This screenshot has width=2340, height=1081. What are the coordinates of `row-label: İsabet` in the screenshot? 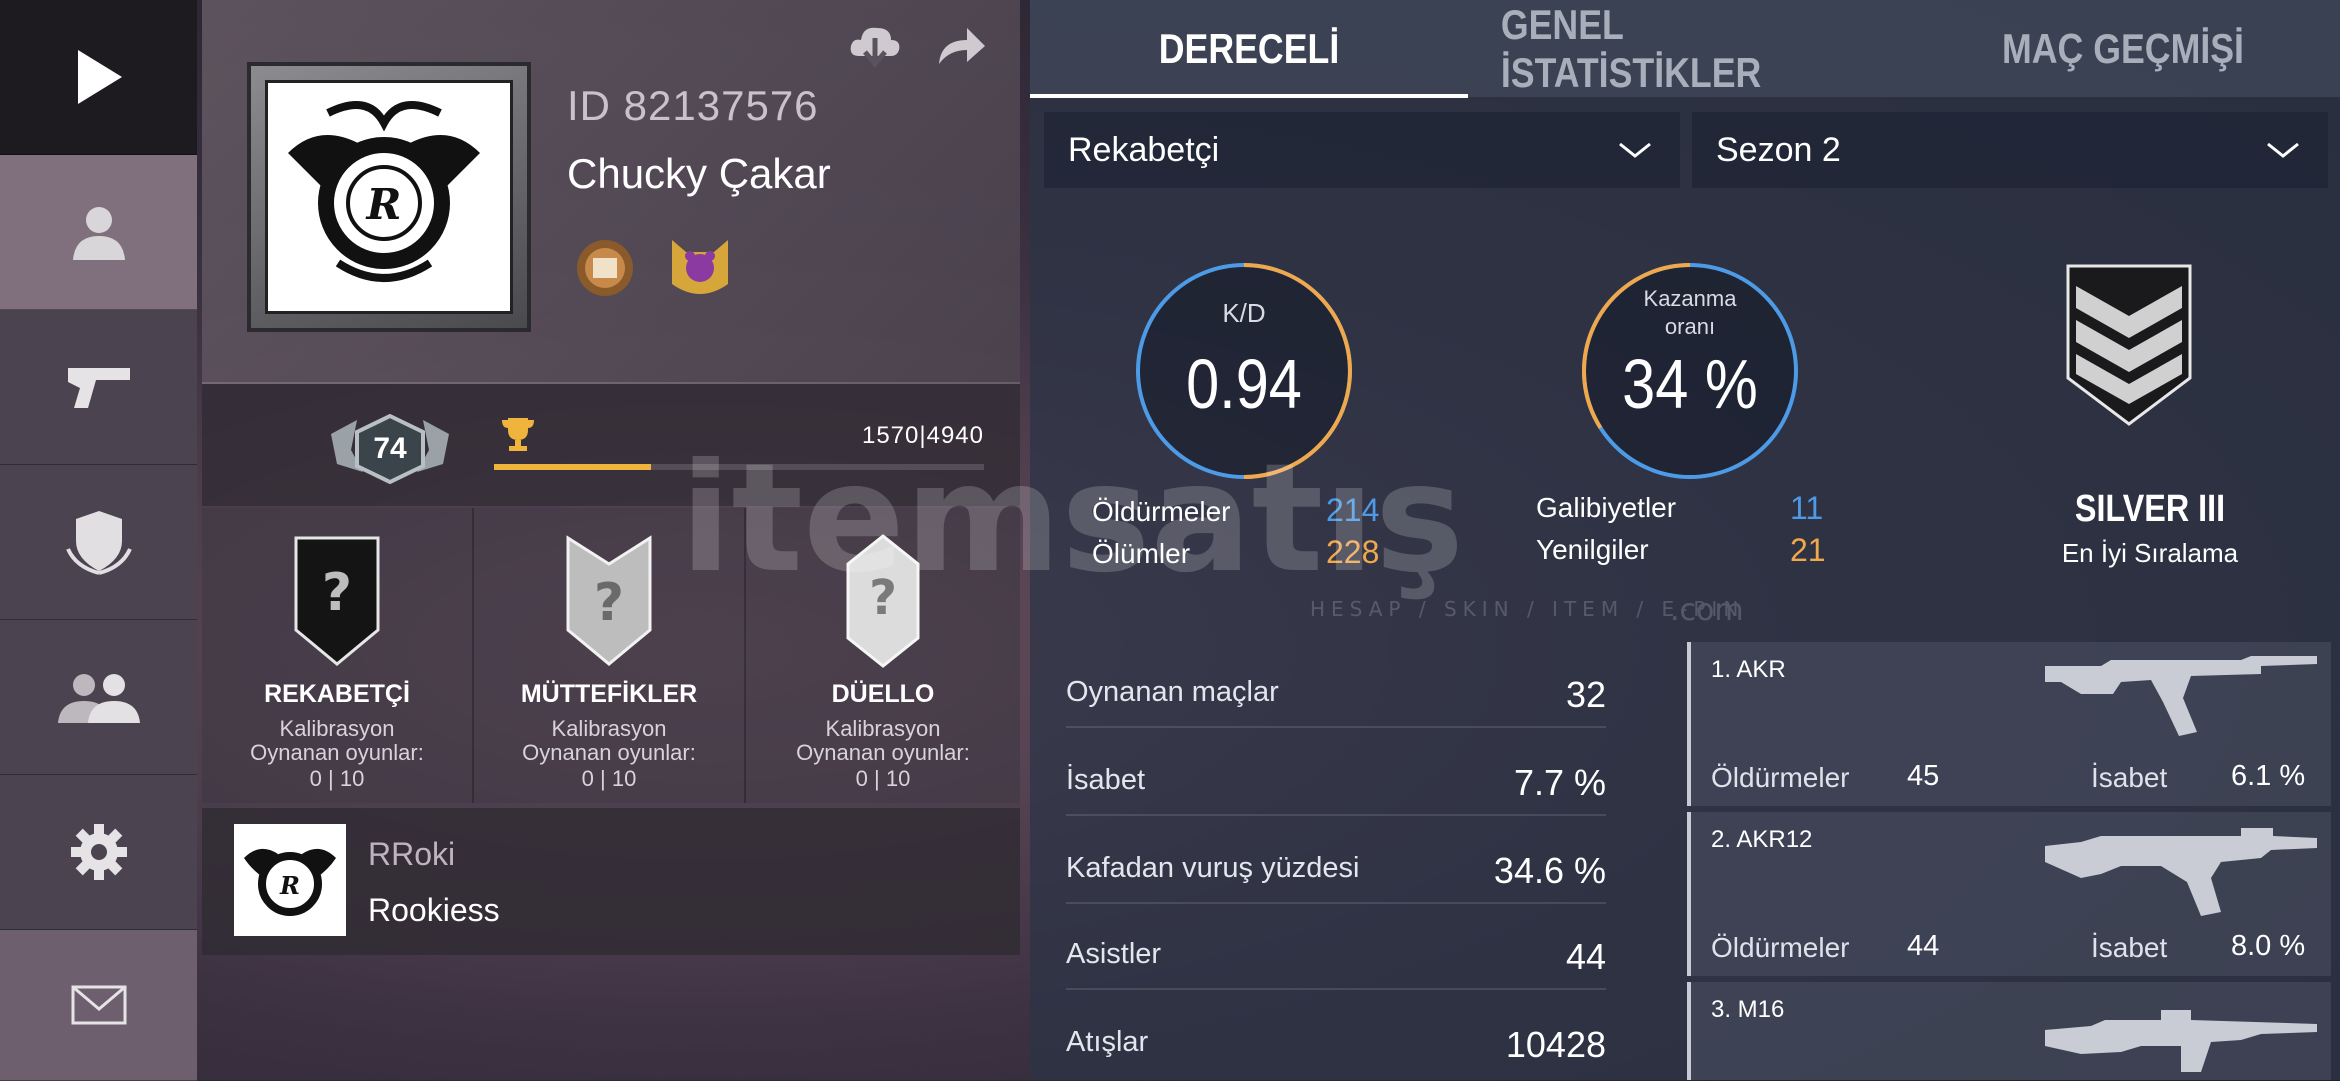 It's located at (1105, 780).